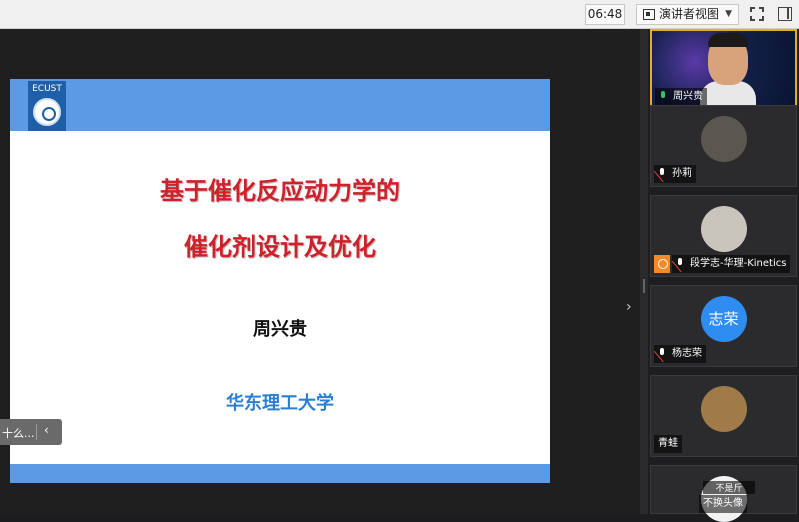 Image resolution: width=799 pixels, height=522 pixels. I want to click on presenter-view-button: 演讲者视图 ▼, so click(687, 14).